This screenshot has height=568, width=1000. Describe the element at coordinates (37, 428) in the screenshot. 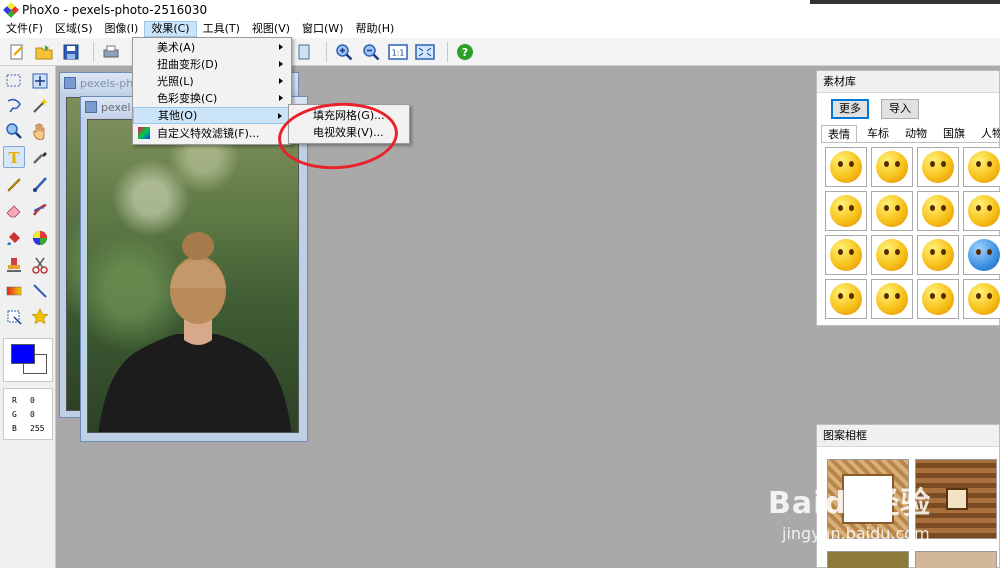

I see `rgb-b-value: 255` at that location.